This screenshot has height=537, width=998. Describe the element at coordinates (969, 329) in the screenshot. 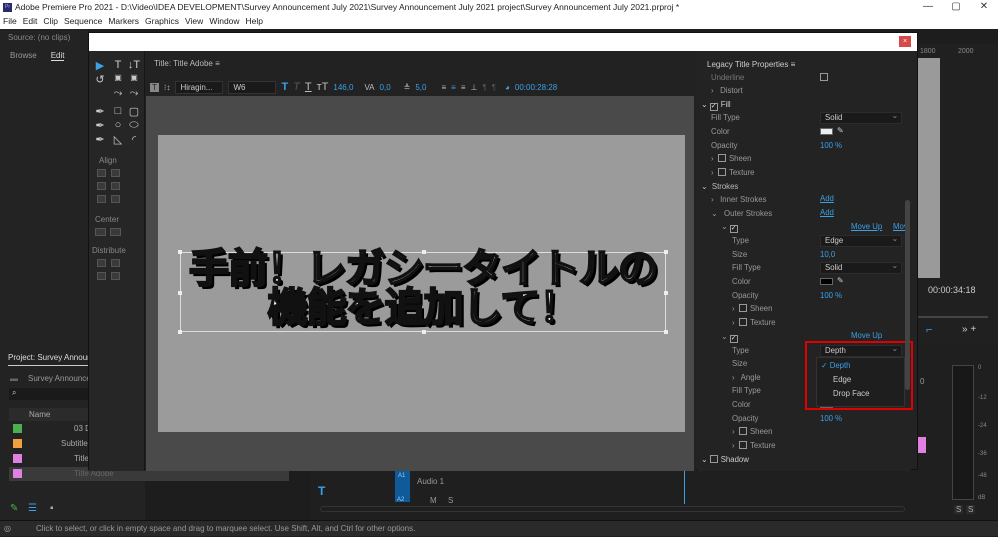

I see `more-controls-icon: » +` at that location.